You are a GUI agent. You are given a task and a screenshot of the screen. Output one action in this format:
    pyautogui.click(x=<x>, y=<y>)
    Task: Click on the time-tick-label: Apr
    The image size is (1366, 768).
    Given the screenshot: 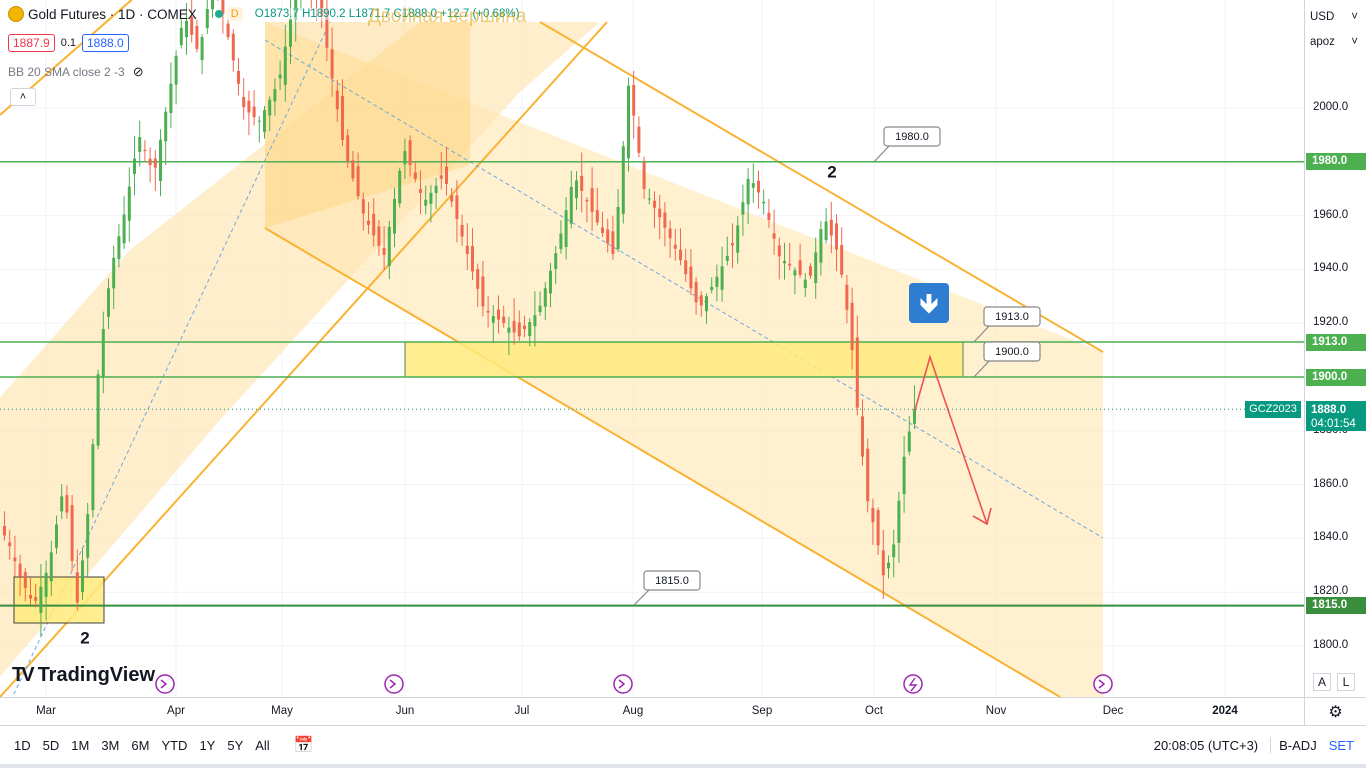 What is the action you would take?
    pyautogui.click(x=176, y=711)
    